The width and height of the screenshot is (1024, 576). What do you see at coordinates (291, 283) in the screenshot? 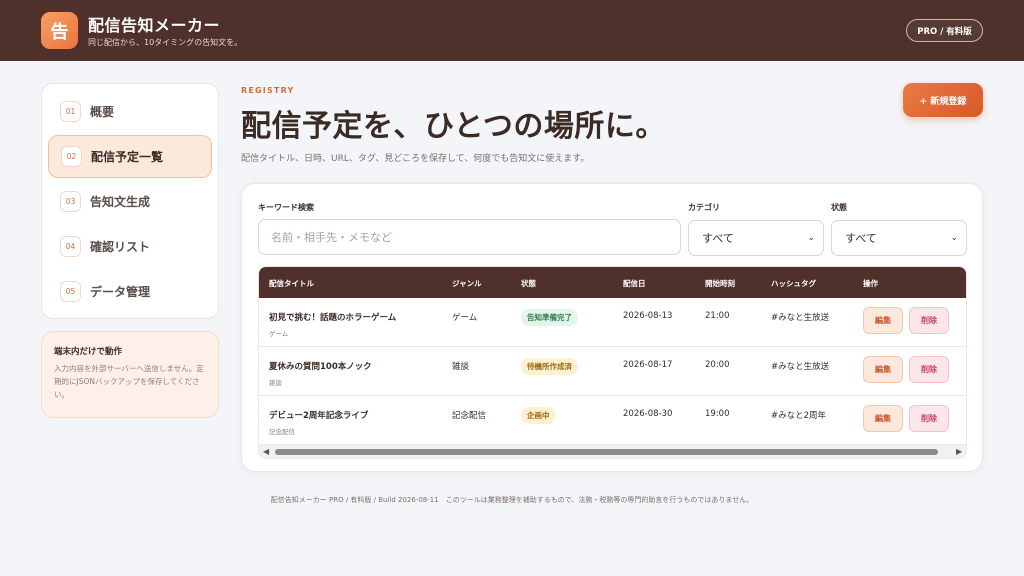
I see `column-header: 配信タイトル` at bounding box center [291, 283].